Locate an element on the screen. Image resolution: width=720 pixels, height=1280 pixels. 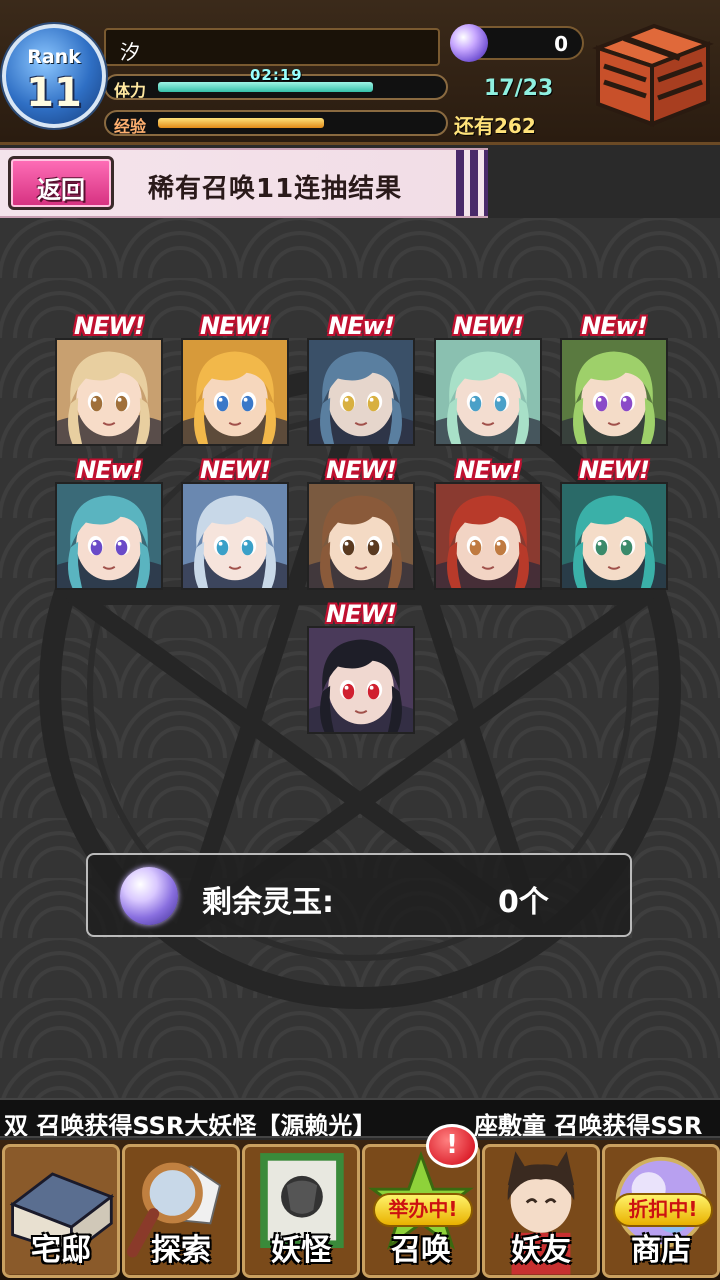
banner-stripe-decoration is located at coordinates (472, 183).